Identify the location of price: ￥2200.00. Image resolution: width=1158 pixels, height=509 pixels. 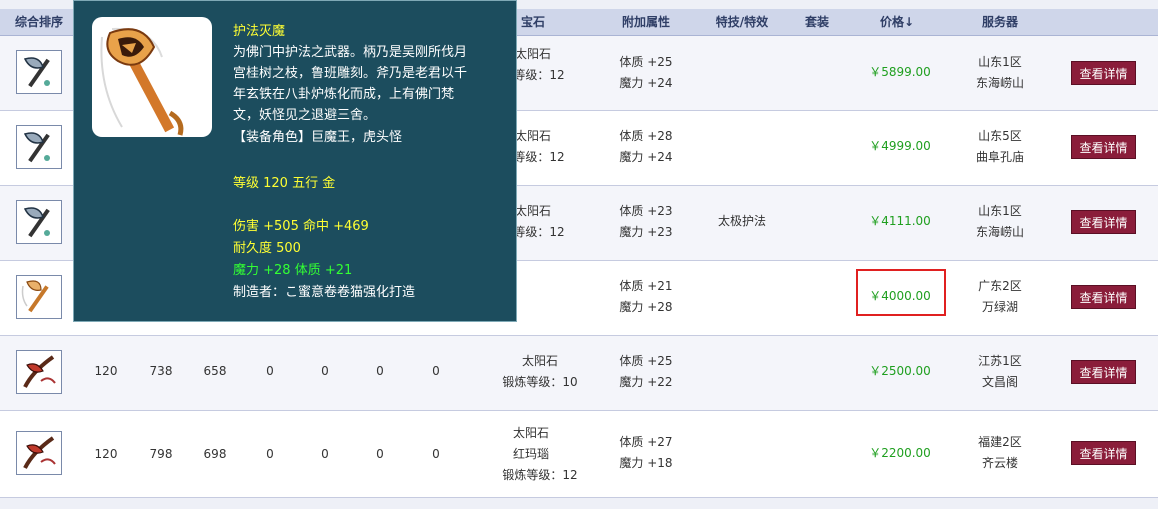
(900, 453).